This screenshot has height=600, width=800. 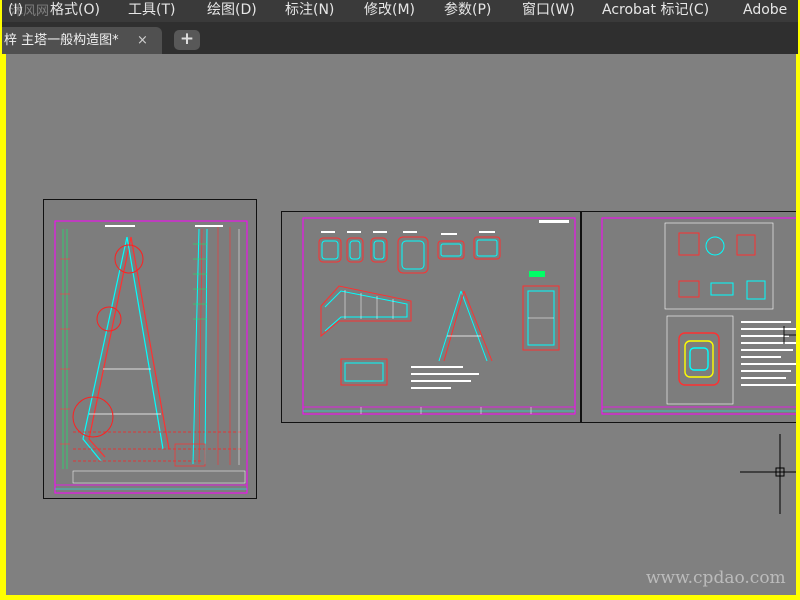 What do you see at coordinates (768, 474) in the screenshot?
I see `crosshair-cursor-icon` at bounding box center [768, 474].